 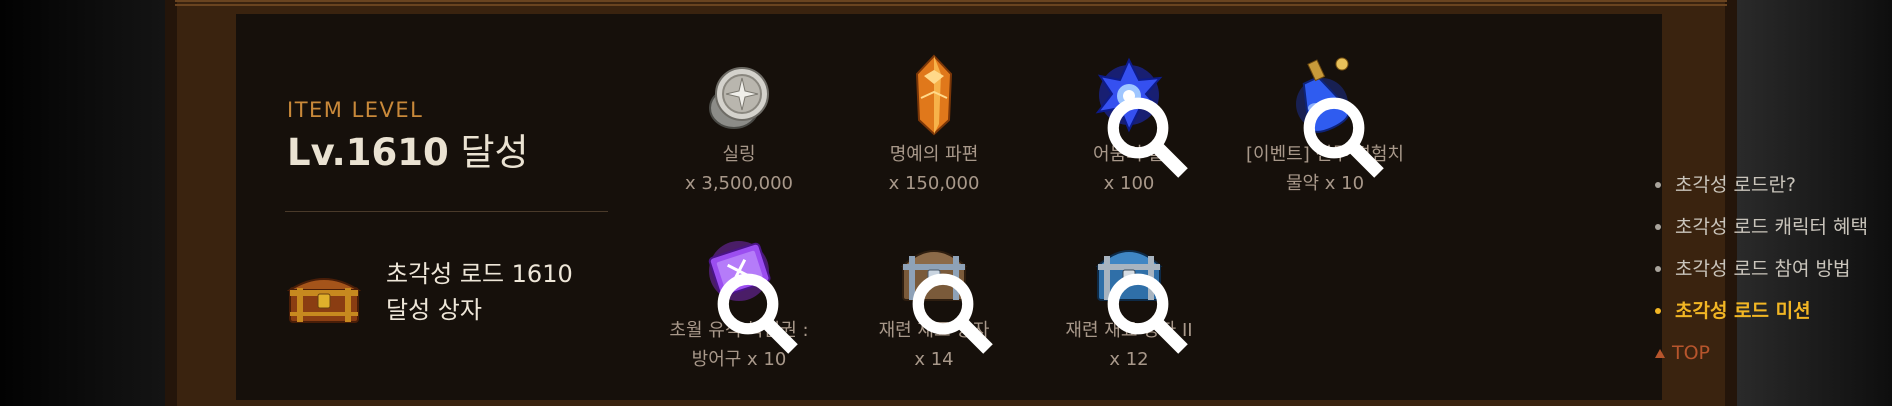 I want to click on nav-item-label: 초각성 로드 참여 방법, so click(x=1763, y=269).